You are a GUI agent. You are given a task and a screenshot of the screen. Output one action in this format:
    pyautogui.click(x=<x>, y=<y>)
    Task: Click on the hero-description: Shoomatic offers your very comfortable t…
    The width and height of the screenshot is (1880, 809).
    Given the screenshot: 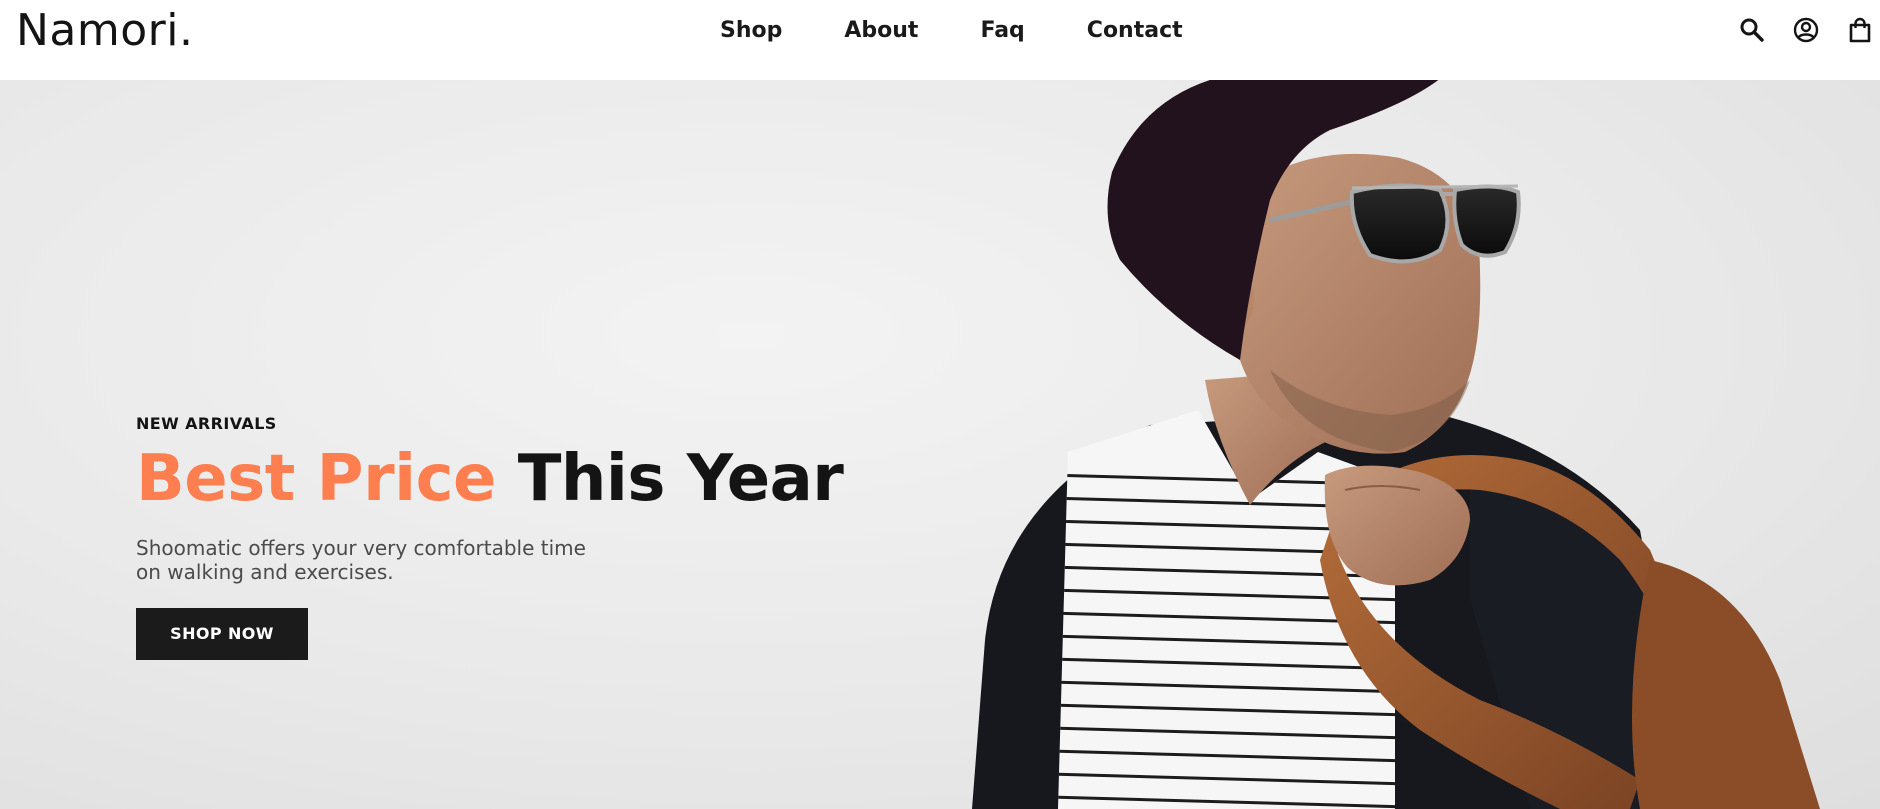 What is the action you would take?
    pyautogui.click(x=361, y=560)
    